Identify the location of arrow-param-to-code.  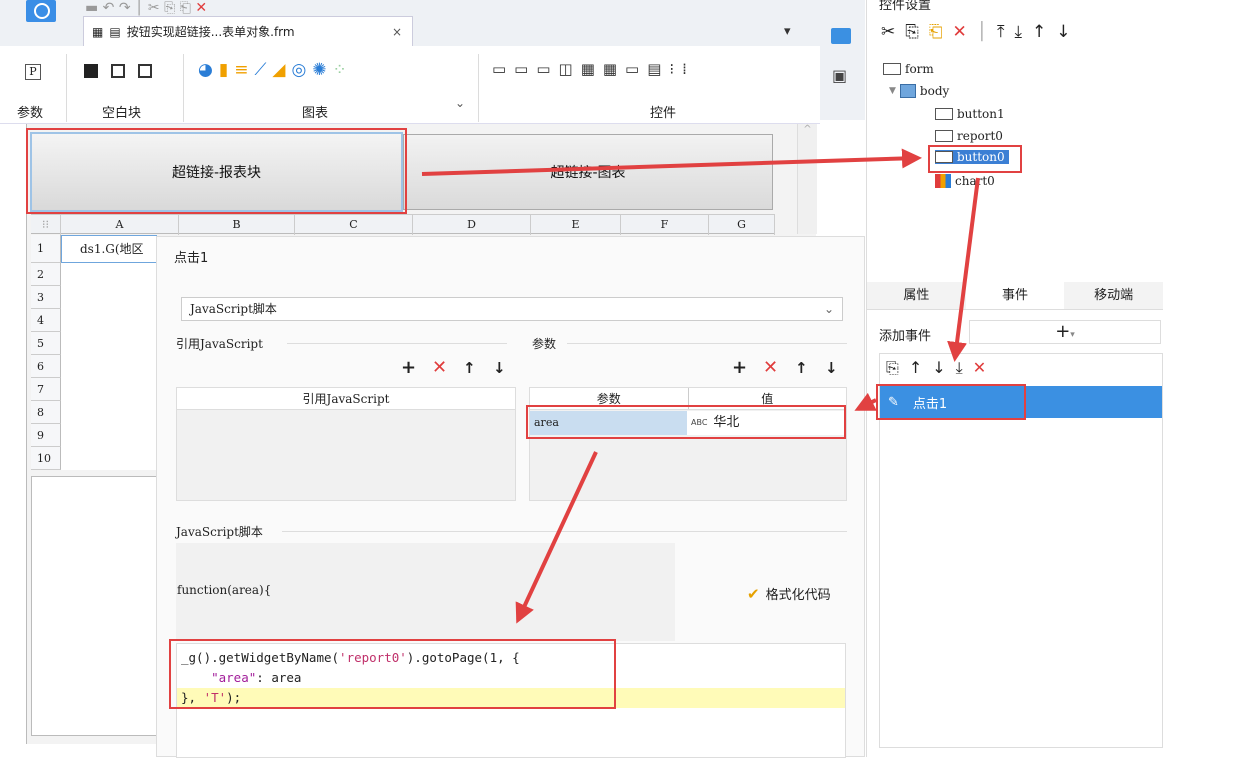
(556, 537).